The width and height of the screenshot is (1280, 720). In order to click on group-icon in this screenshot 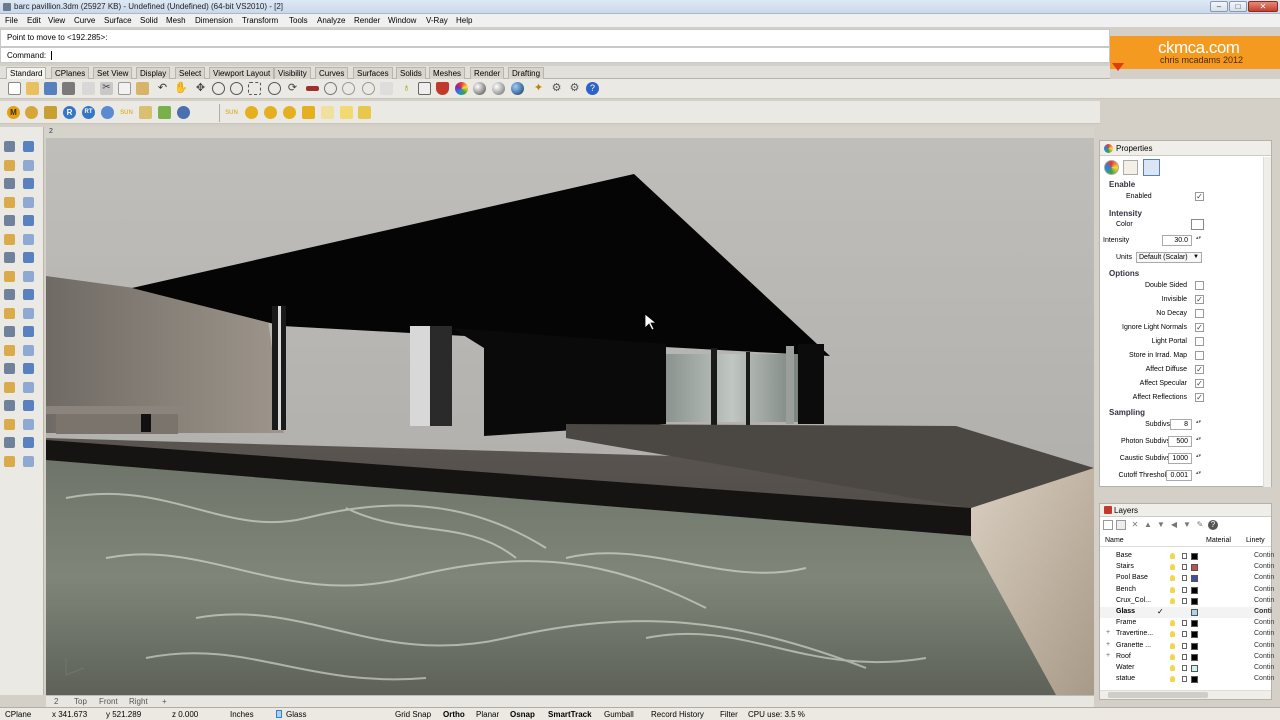, I will do `click(28, 350)`.